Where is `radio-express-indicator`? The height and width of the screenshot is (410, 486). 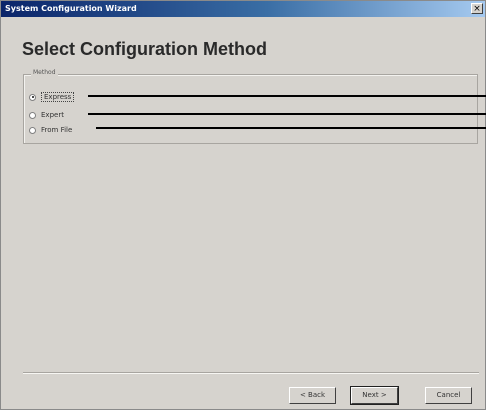 radio-express-indicator is located at coordinates (32, 97).